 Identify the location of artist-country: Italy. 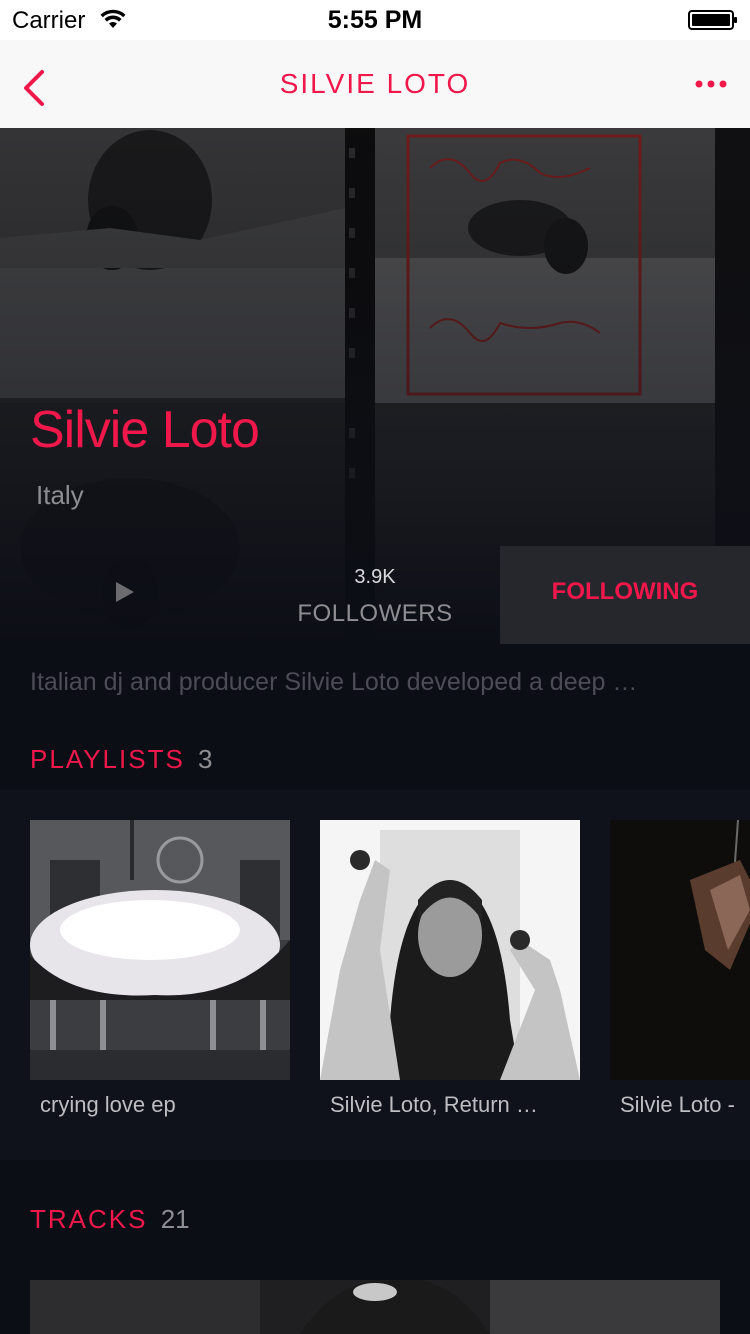
(60, 495).